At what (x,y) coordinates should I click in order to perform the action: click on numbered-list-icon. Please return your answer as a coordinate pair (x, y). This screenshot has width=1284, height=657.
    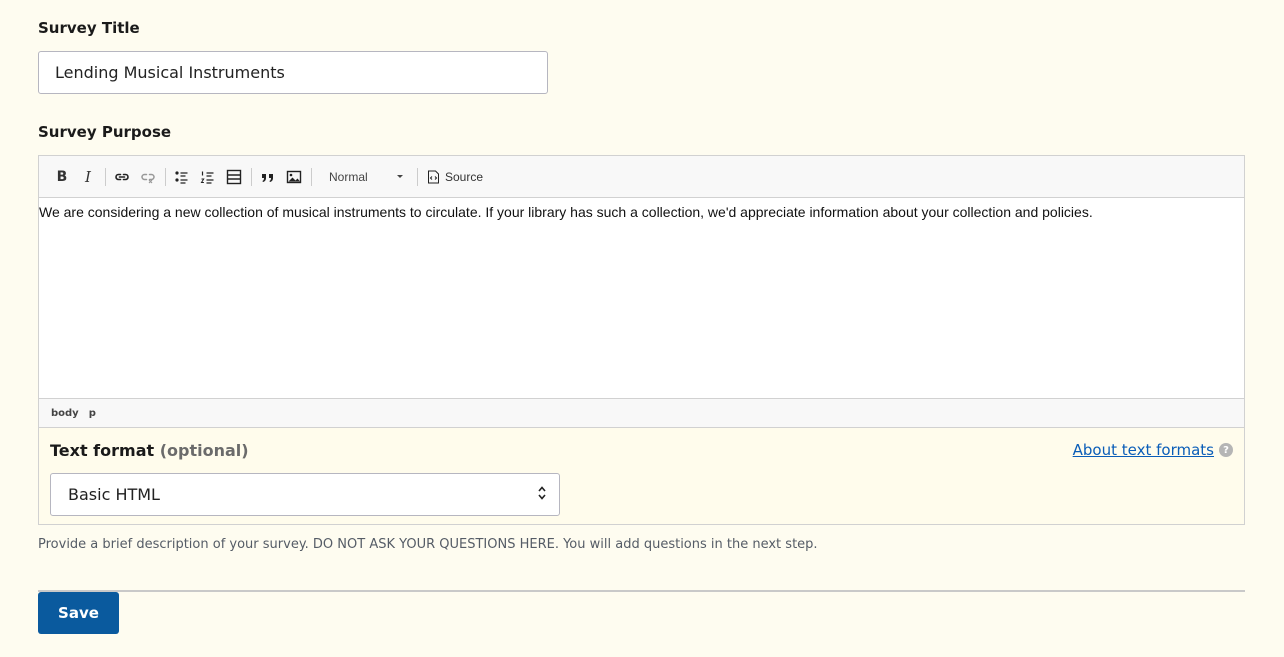
    Looking at the image, I should click on (208, 177).